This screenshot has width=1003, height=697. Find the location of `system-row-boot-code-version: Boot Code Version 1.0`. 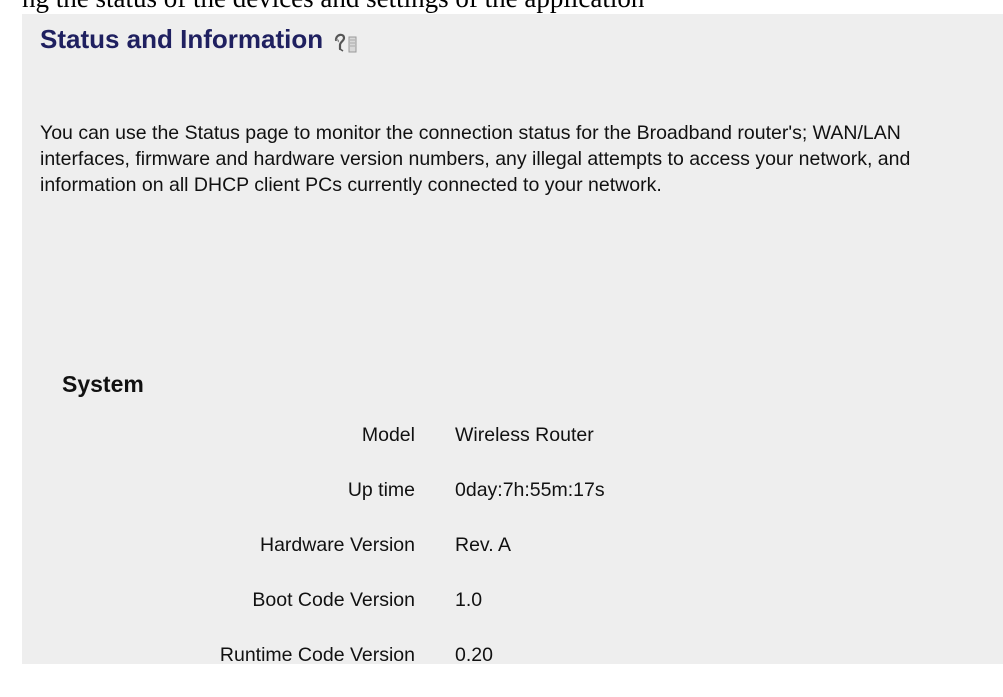

system-row-boot-code-version: Boot Code Version 1.0 is located at coordinates (313, 614).